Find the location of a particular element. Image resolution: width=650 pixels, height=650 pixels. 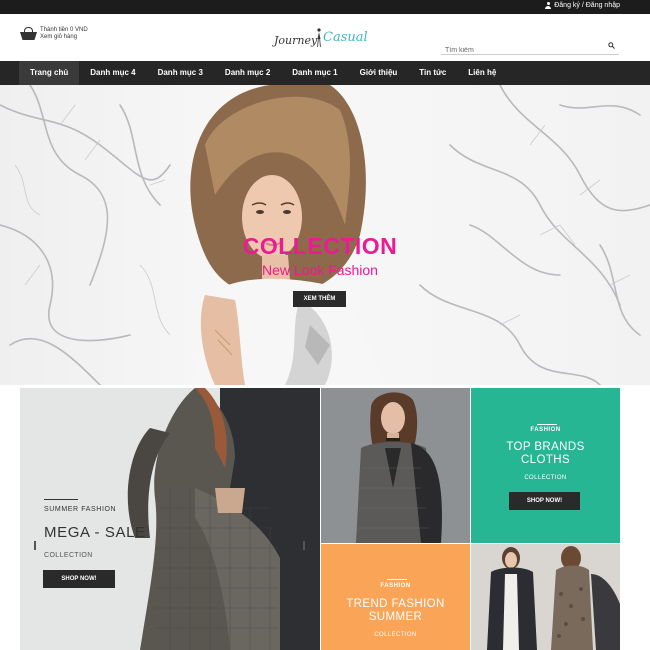

trend-title-line2: SUMMER is located at coordinates (395, 617).